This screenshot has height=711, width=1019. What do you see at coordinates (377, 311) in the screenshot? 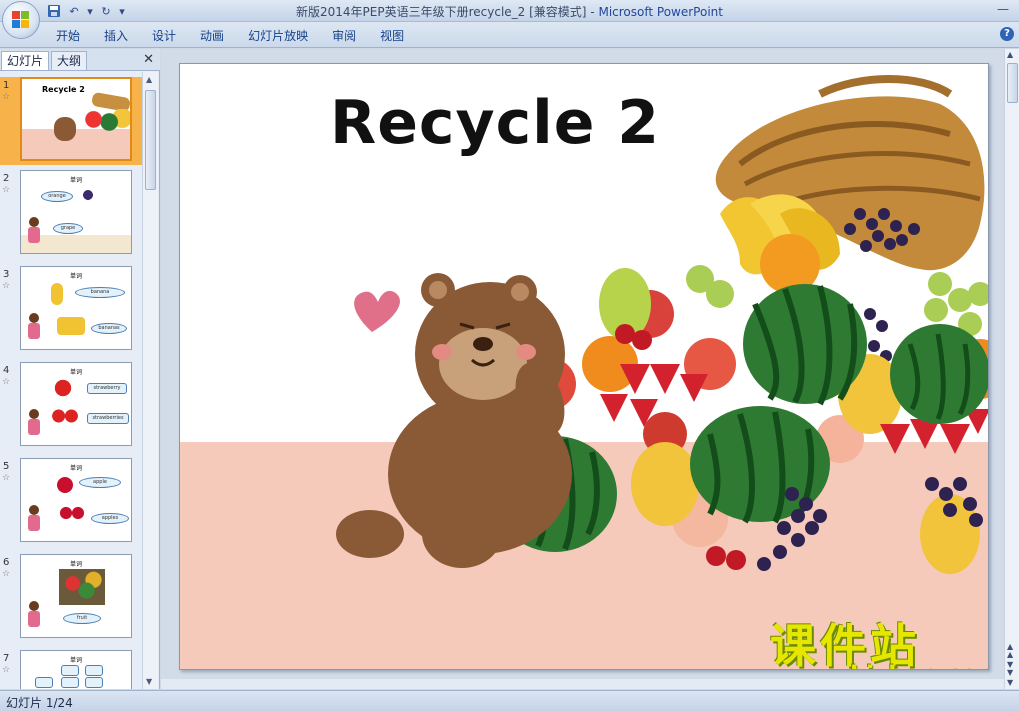
I see `heart-image` at bounding box center [377, 311].